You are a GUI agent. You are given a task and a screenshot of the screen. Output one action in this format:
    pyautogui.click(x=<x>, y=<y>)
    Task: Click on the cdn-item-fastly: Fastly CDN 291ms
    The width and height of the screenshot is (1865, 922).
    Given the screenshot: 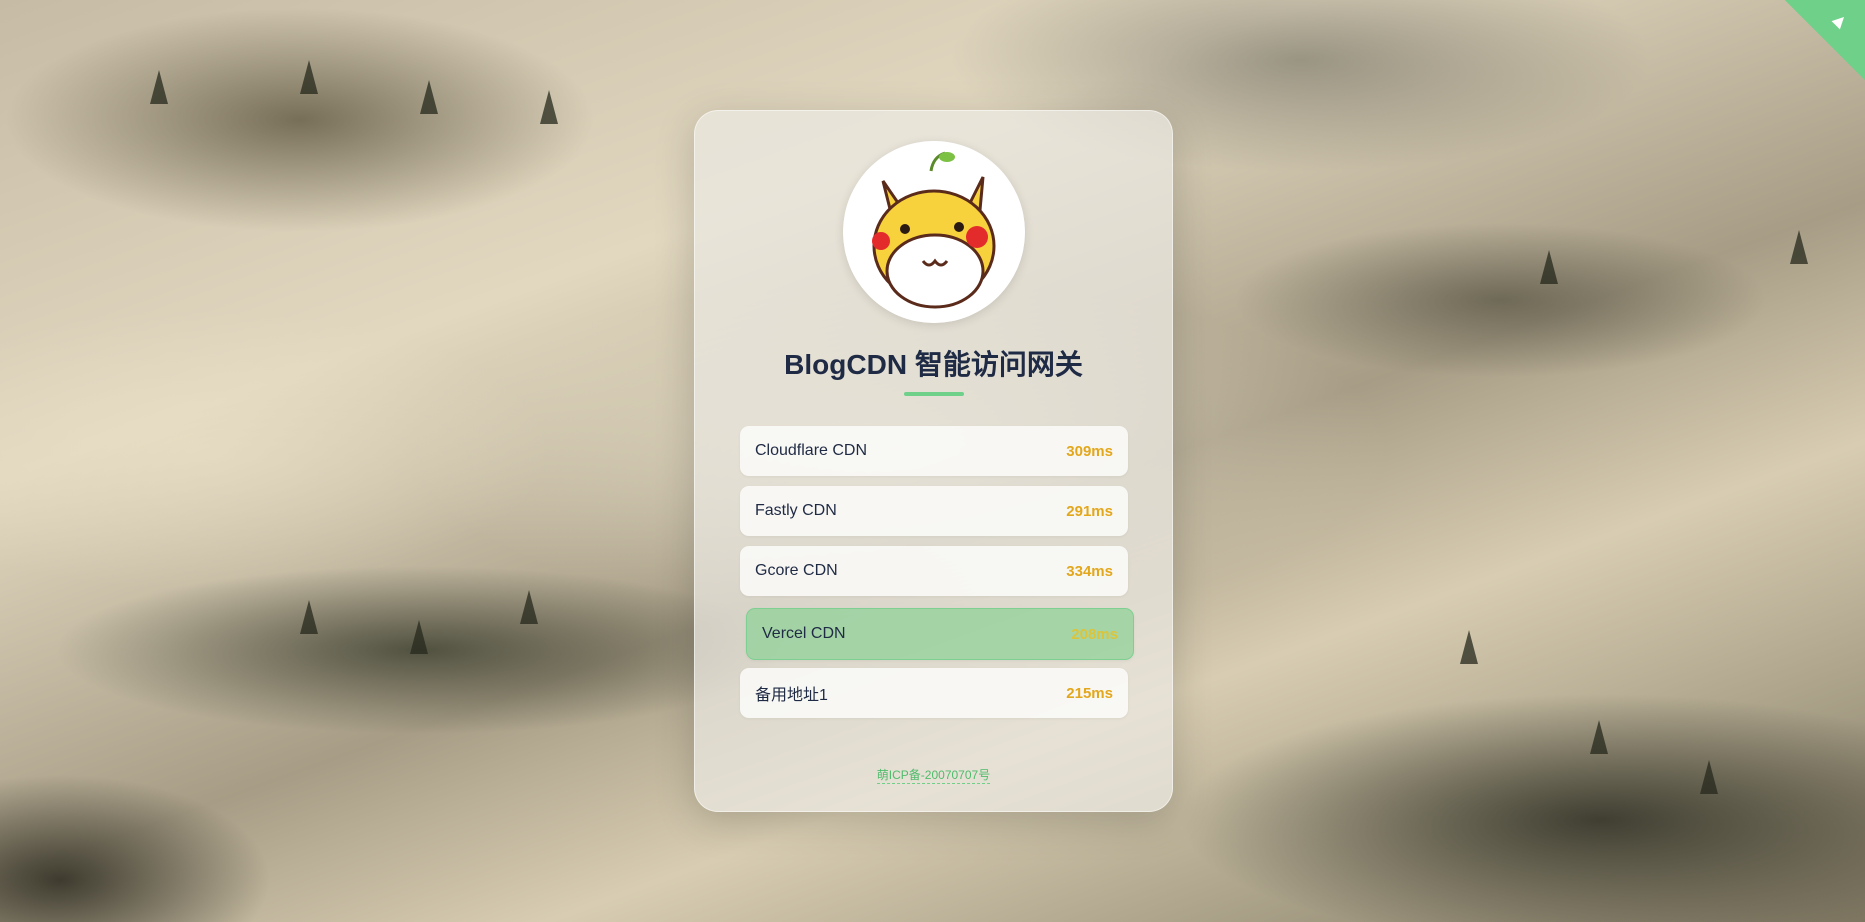 What is the action you would take?
    pyautogui.click(x=934, y=511)
    